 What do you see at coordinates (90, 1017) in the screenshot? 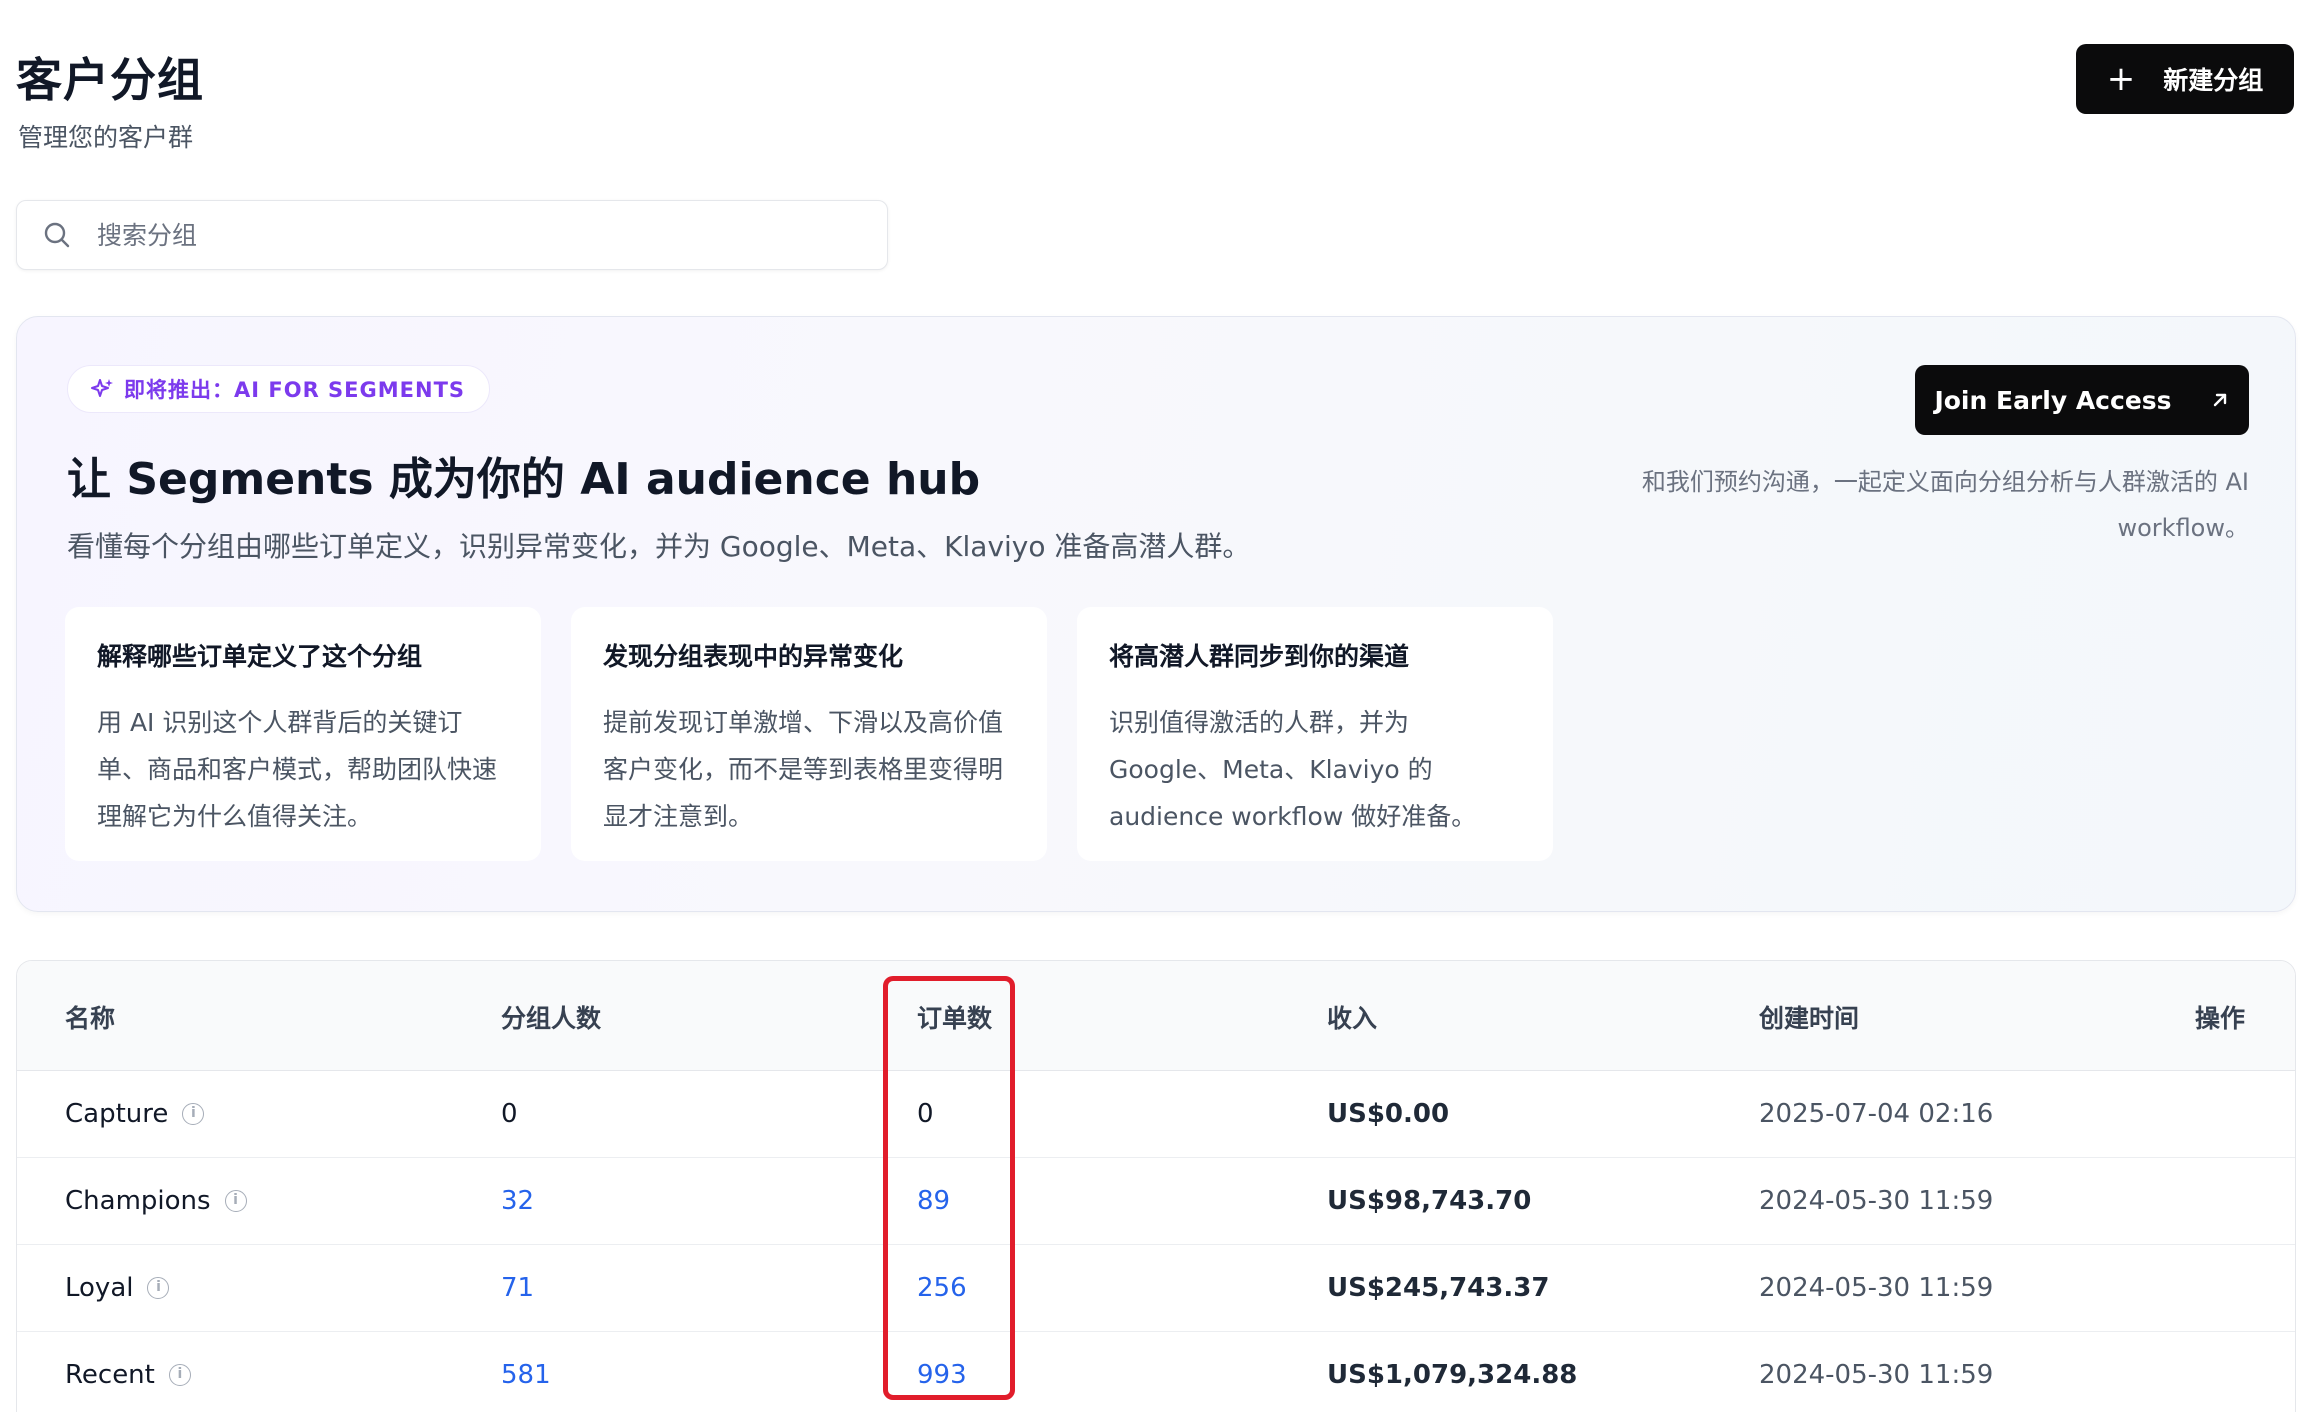
I see `column-header-name: 名称` at bounding box center [90, 1017].